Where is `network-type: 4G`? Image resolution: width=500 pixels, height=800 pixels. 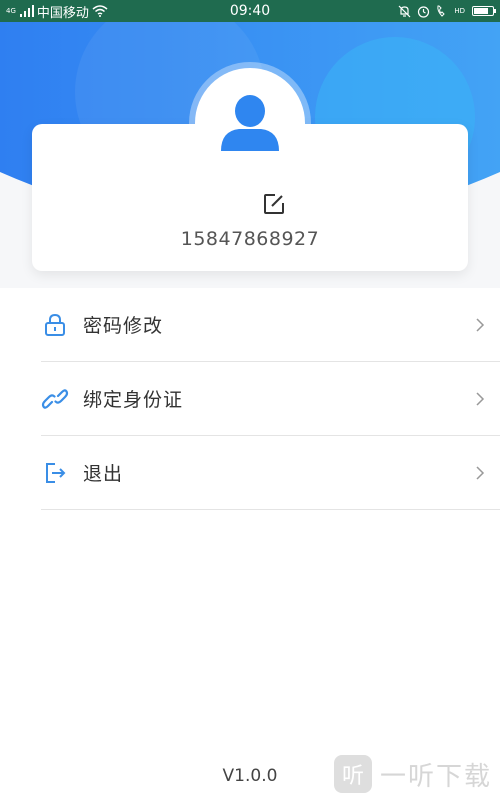
network-type: 4G is located at coordinates (11, 10).